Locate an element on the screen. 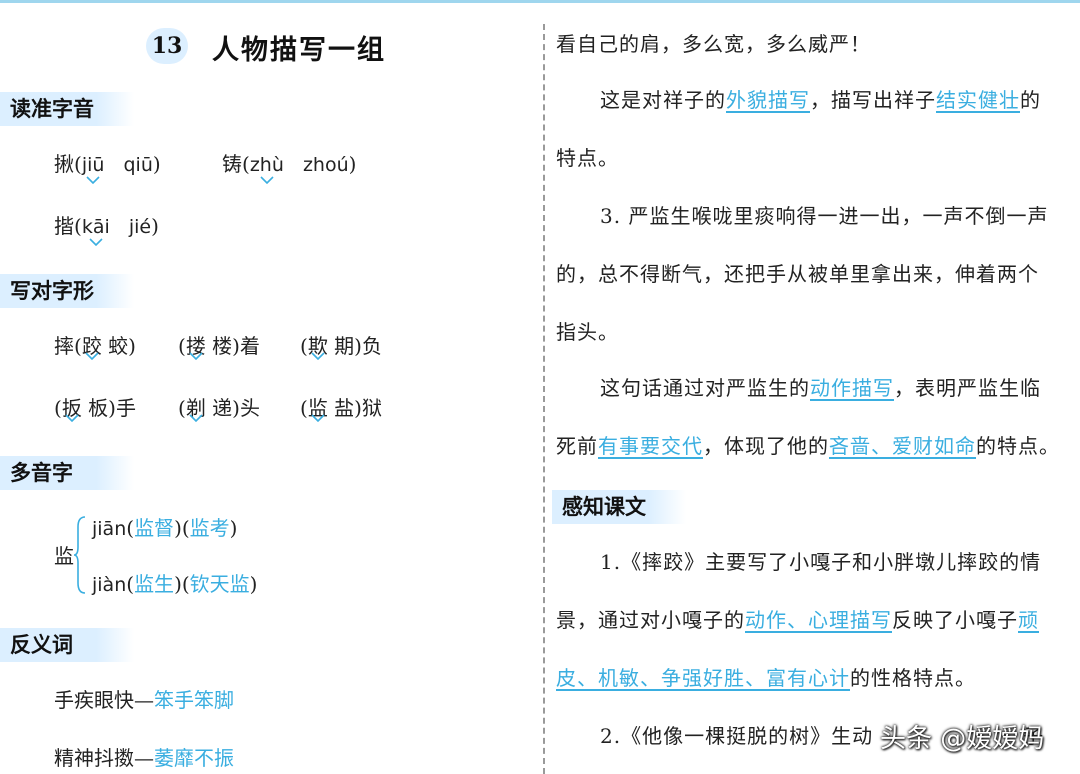  pinyin-text: zhù is located at coordinates (266, 165).